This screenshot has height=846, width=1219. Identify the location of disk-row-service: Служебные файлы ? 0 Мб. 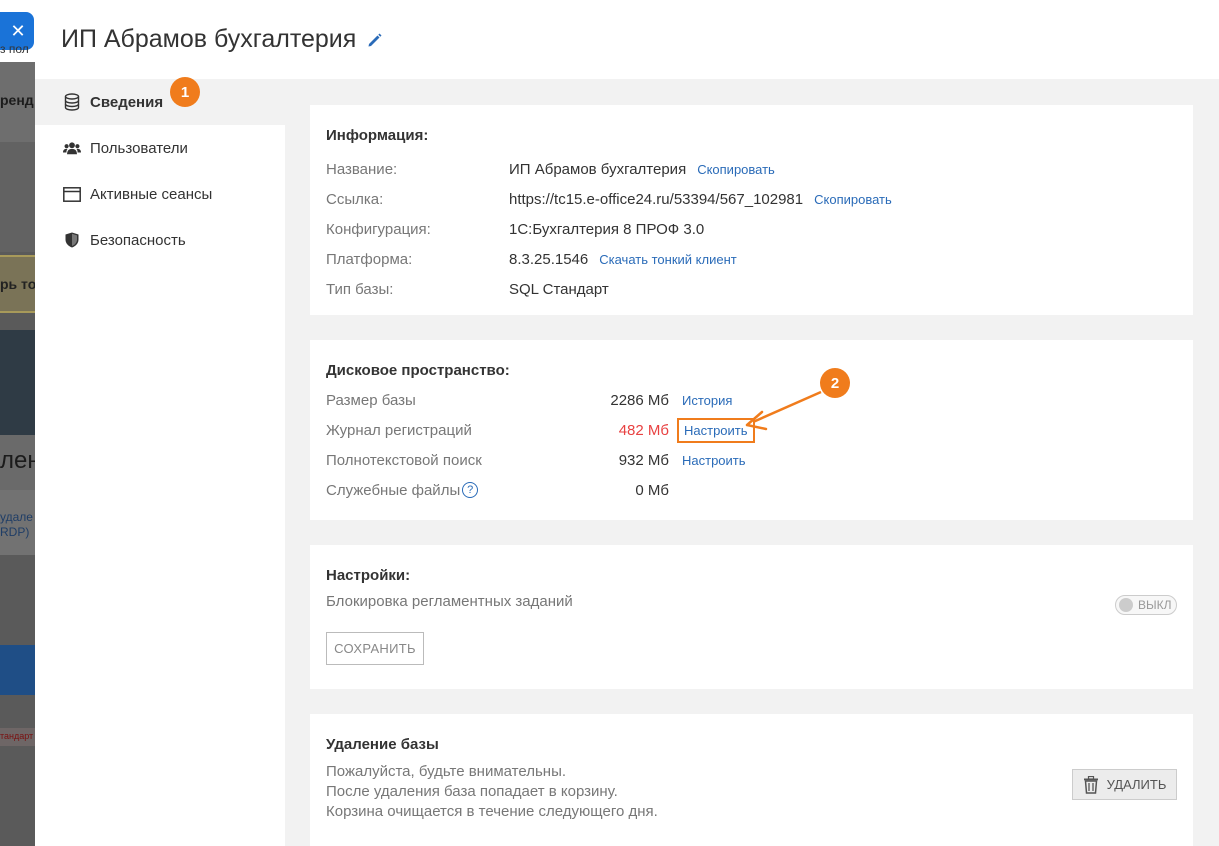
(751, 490).